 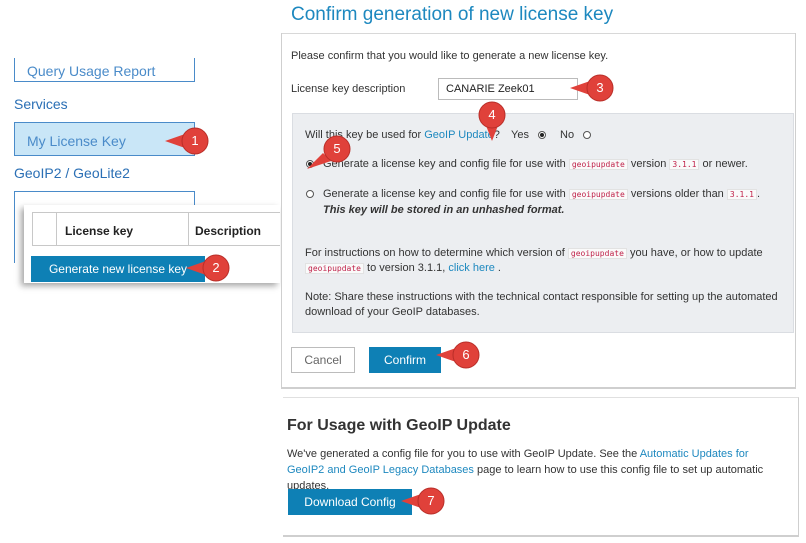 I want to click on title-divider, so click(x=538, y=33).